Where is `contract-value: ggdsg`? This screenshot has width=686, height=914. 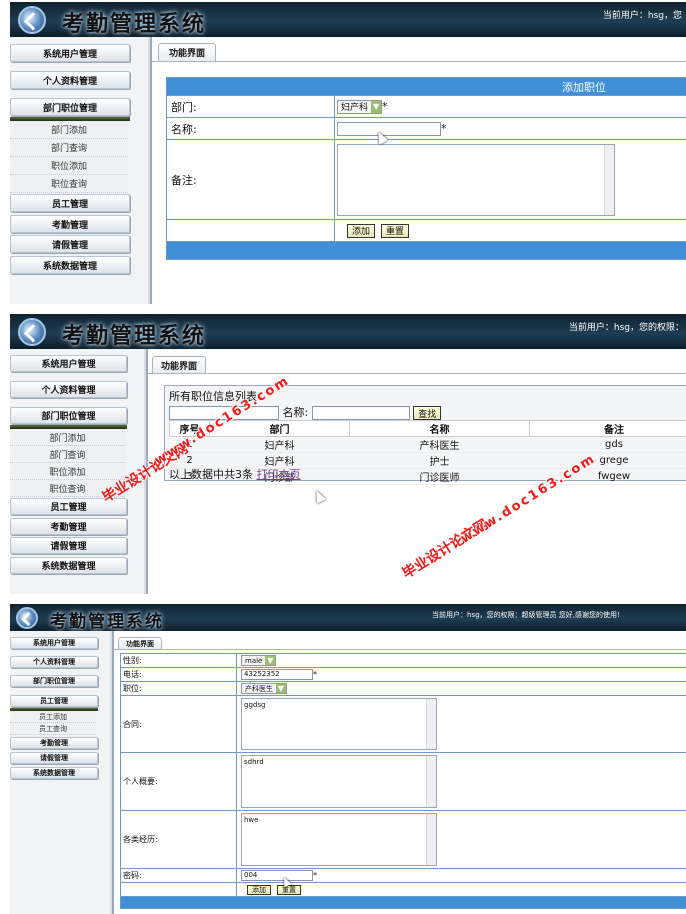 contract-value: ggdsg is located at coordinates (255, 705).